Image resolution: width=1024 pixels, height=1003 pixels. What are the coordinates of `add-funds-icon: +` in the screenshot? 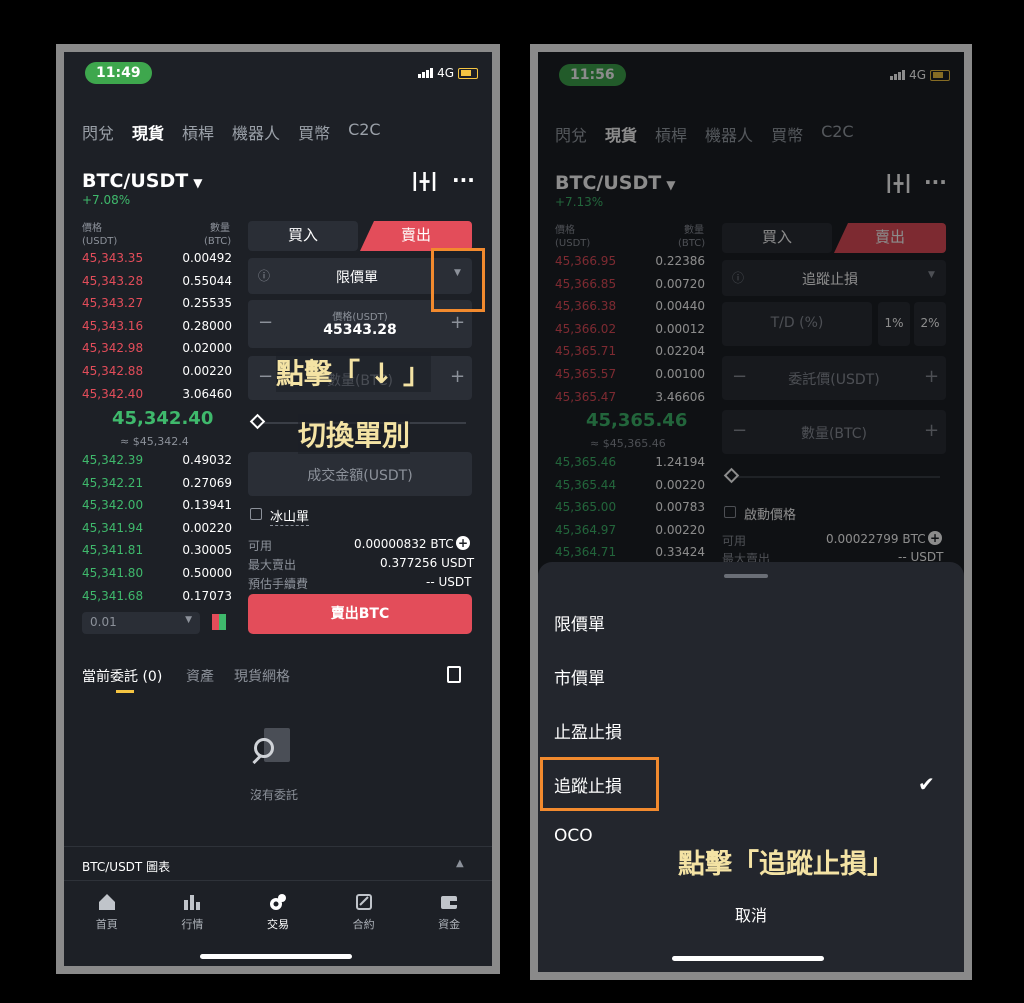 It's located at (463, 543).